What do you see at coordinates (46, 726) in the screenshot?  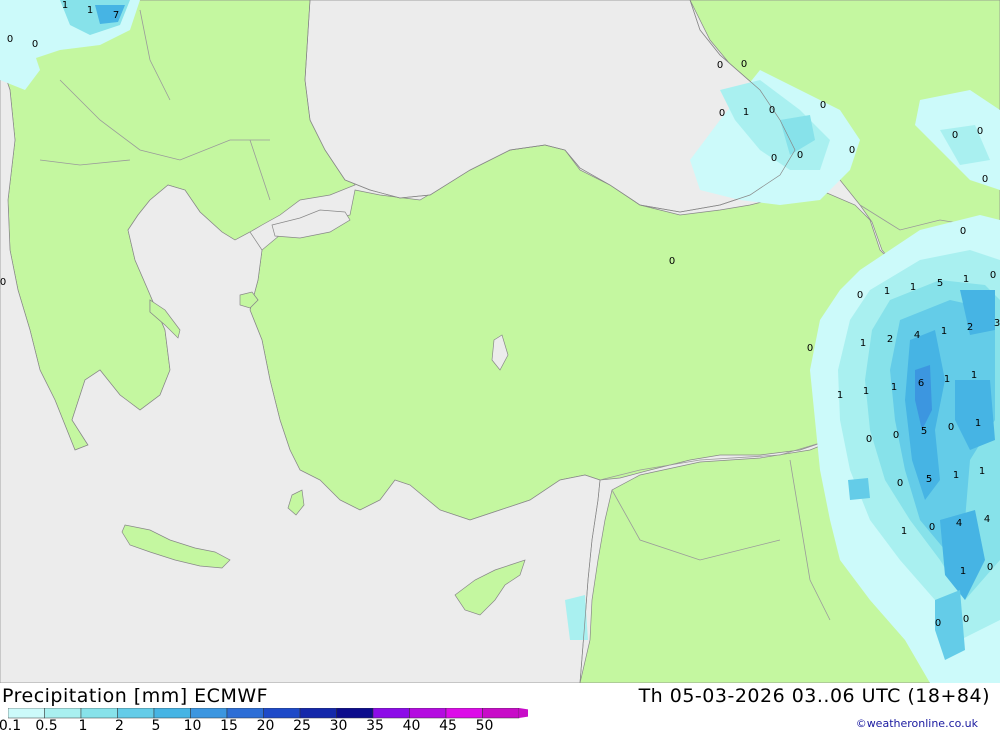 I see `legend-tick-label: 0.5` at bounding box center [46, 726].